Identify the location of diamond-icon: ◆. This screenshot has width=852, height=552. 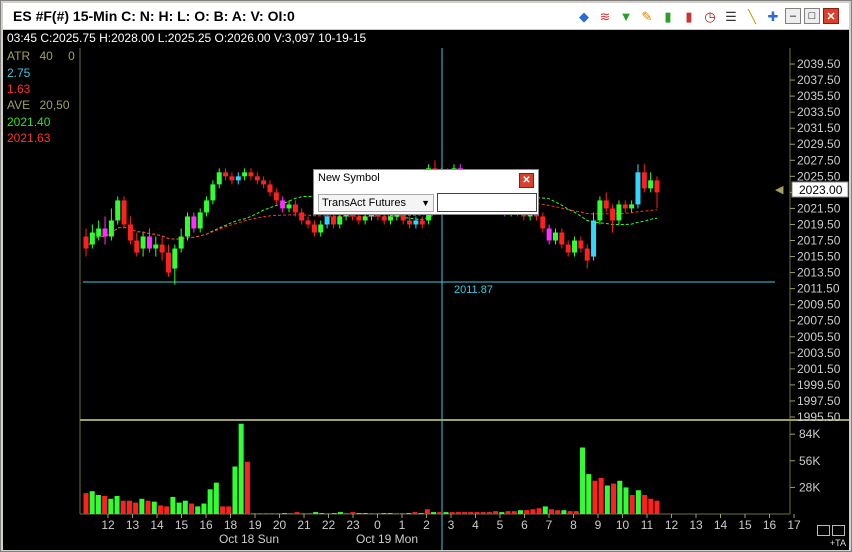
(584, 16).